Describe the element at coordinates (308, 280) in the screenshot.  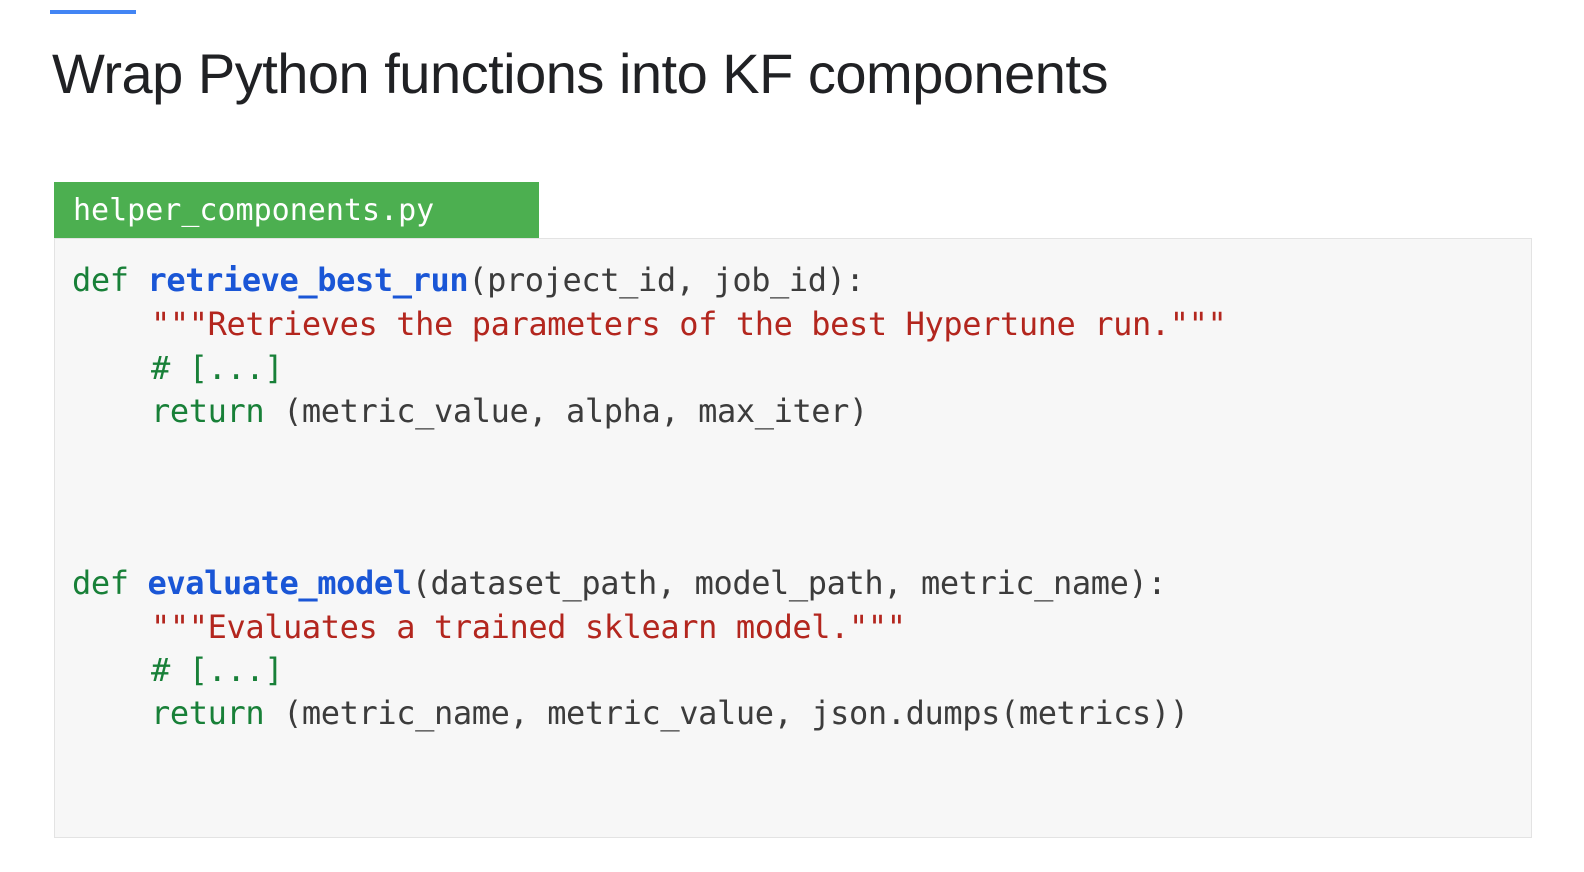
I see `function-name: retrieve_best_run` at that location.